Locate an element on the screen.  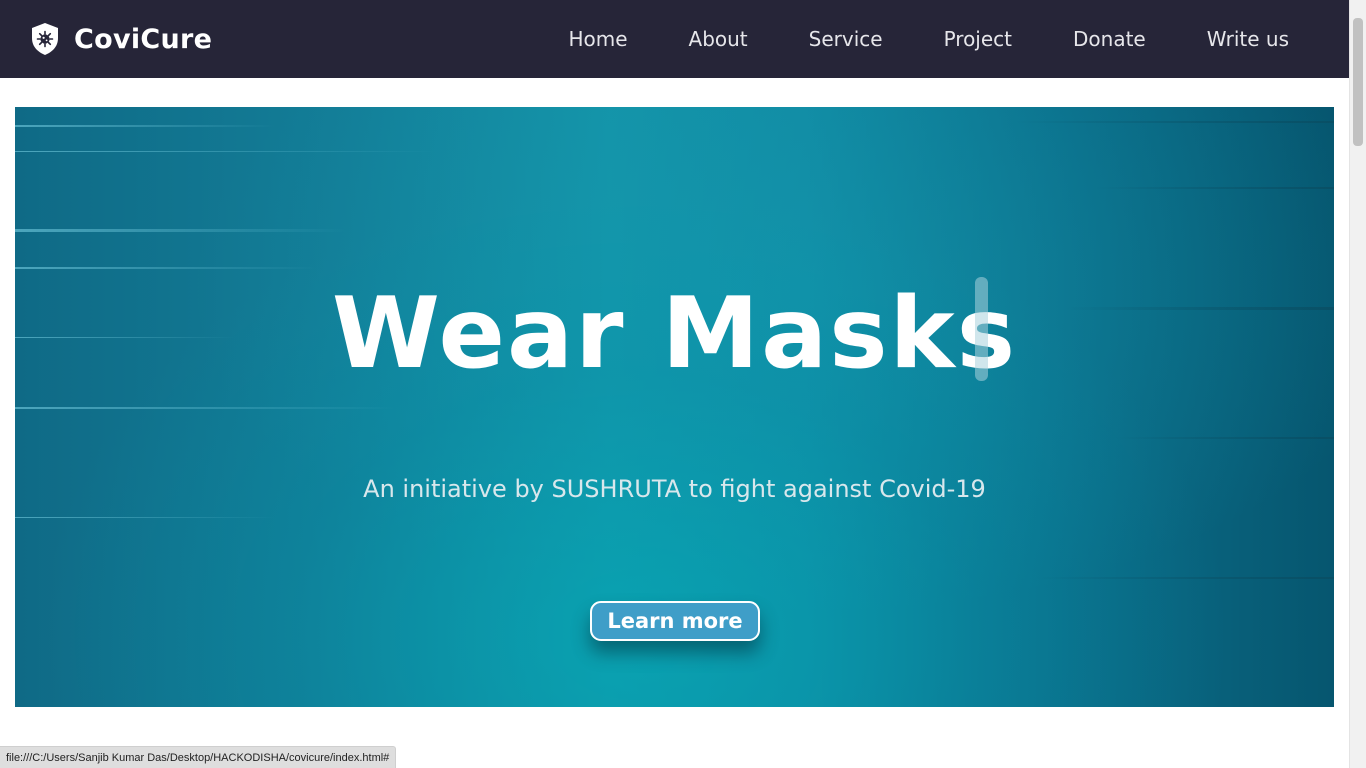
nav-link-home: Home is located at coordinates (597, 39).